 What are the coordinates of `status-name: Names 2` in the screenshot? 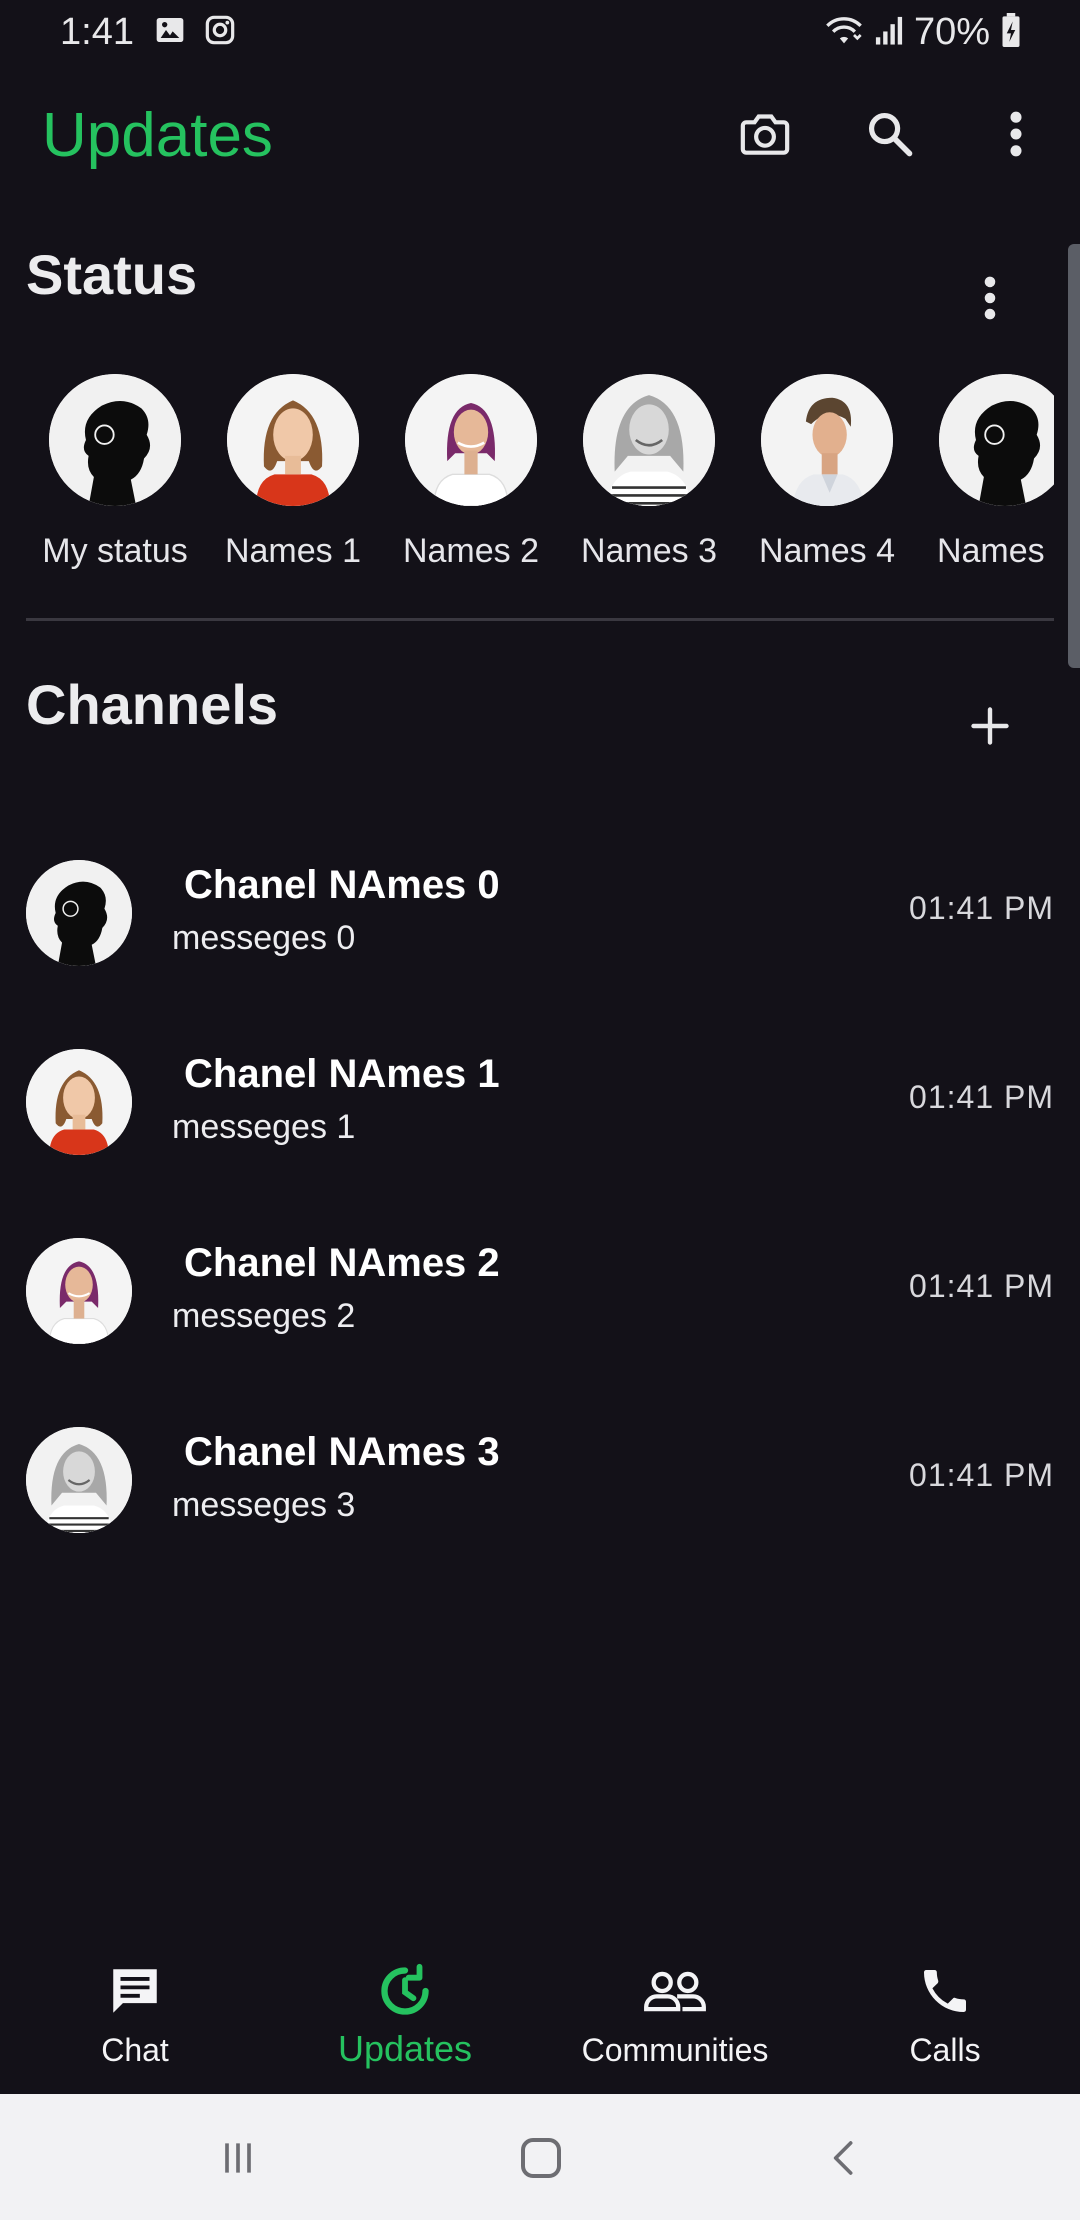 It's located at (471, 551).